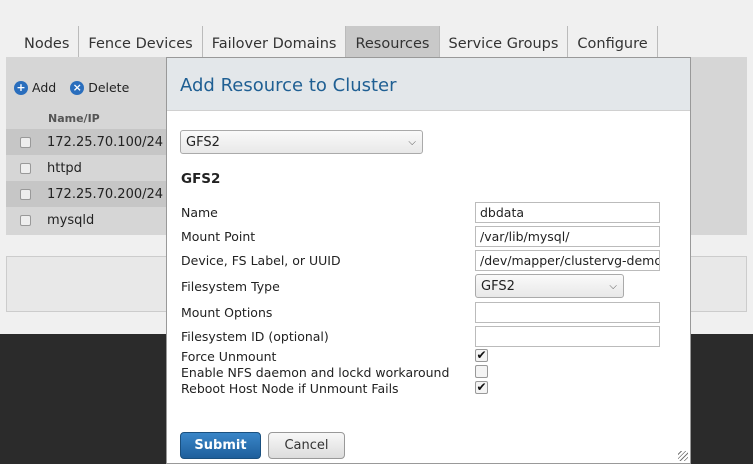 Image resolution: width=753 pixels, height=464 pixels. Describe the element at coordinates (71, 220) in the screenshot. I see `row-name: mysqld` at that location.